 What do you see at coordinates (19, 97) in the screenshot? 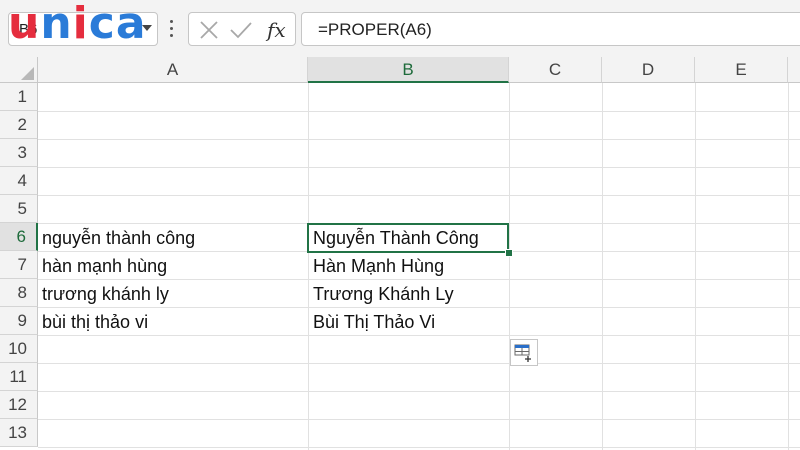
I see `row-header-1: 1` at bounding box center [19, 97].